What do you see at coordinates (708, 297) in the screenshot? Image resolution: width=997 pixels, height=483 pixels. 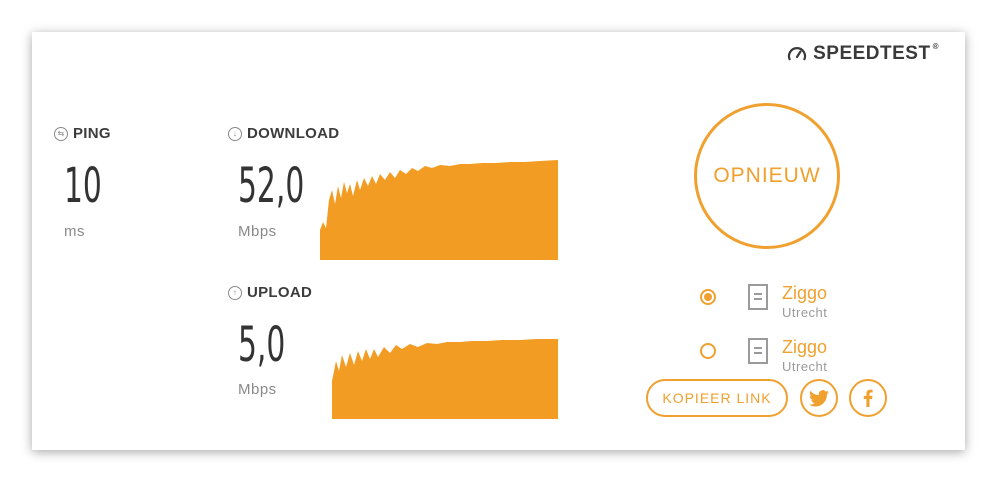 I see `server-1-radio` at bounding box center [708, 297].